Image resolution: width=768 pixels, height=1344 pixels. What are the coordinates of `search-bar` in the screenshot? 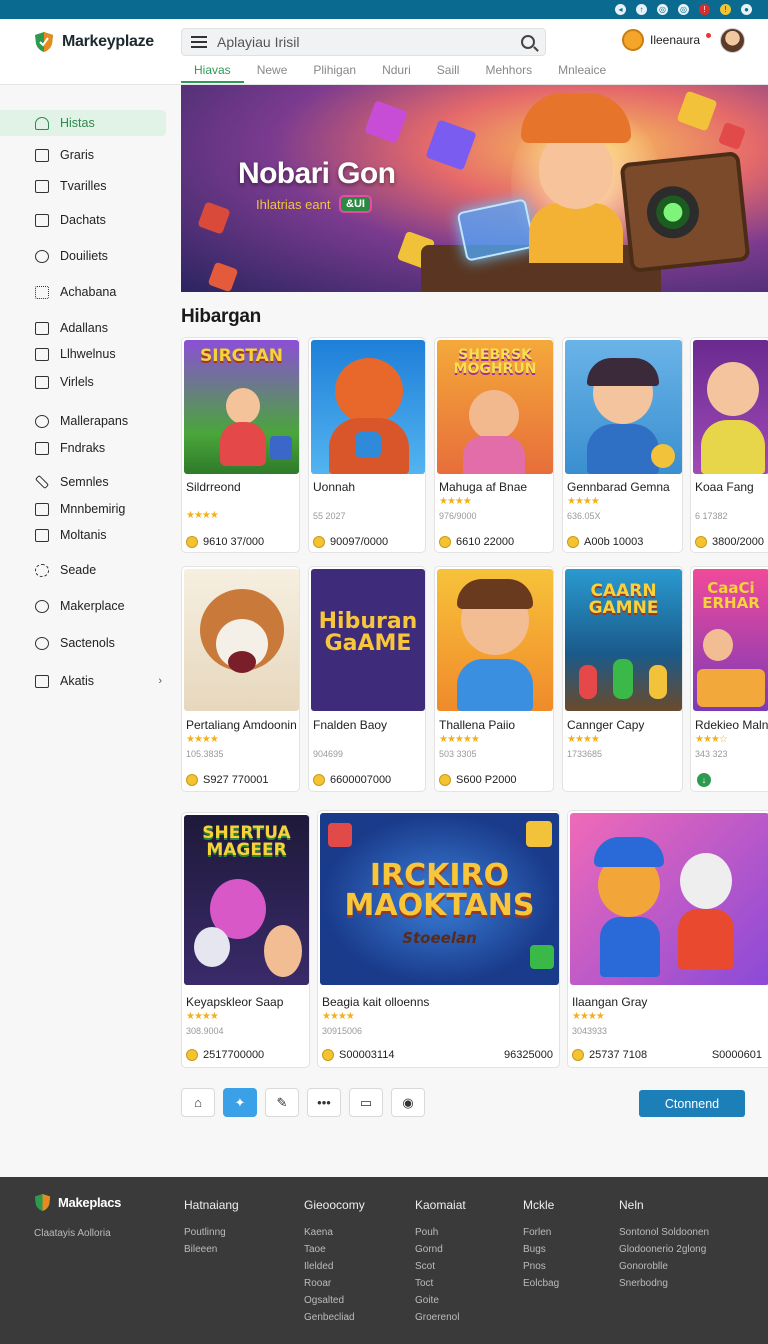 It's located at (363, 42).